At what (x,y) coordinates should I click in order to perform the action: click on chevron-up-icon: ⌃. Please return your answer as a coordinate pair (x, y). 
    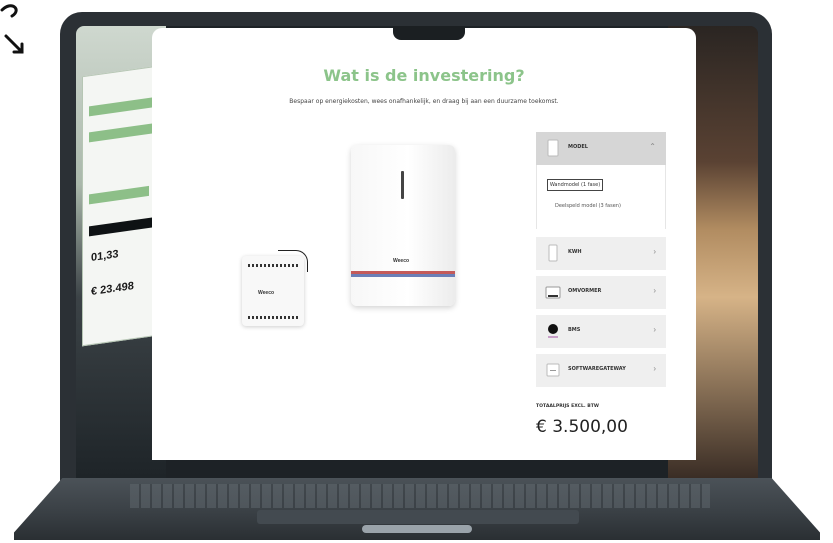
    Looking at the image, I should click on (652, 146).